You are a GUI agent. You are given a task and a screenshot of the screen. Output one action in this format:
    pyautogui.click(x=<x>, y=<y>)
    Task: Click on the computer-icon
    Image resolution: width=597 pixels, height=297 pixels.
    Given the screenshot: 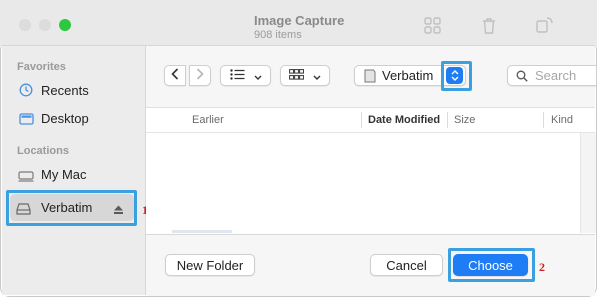 What is the action you would take?
    pyautogui.click(x=26, y=178)
    